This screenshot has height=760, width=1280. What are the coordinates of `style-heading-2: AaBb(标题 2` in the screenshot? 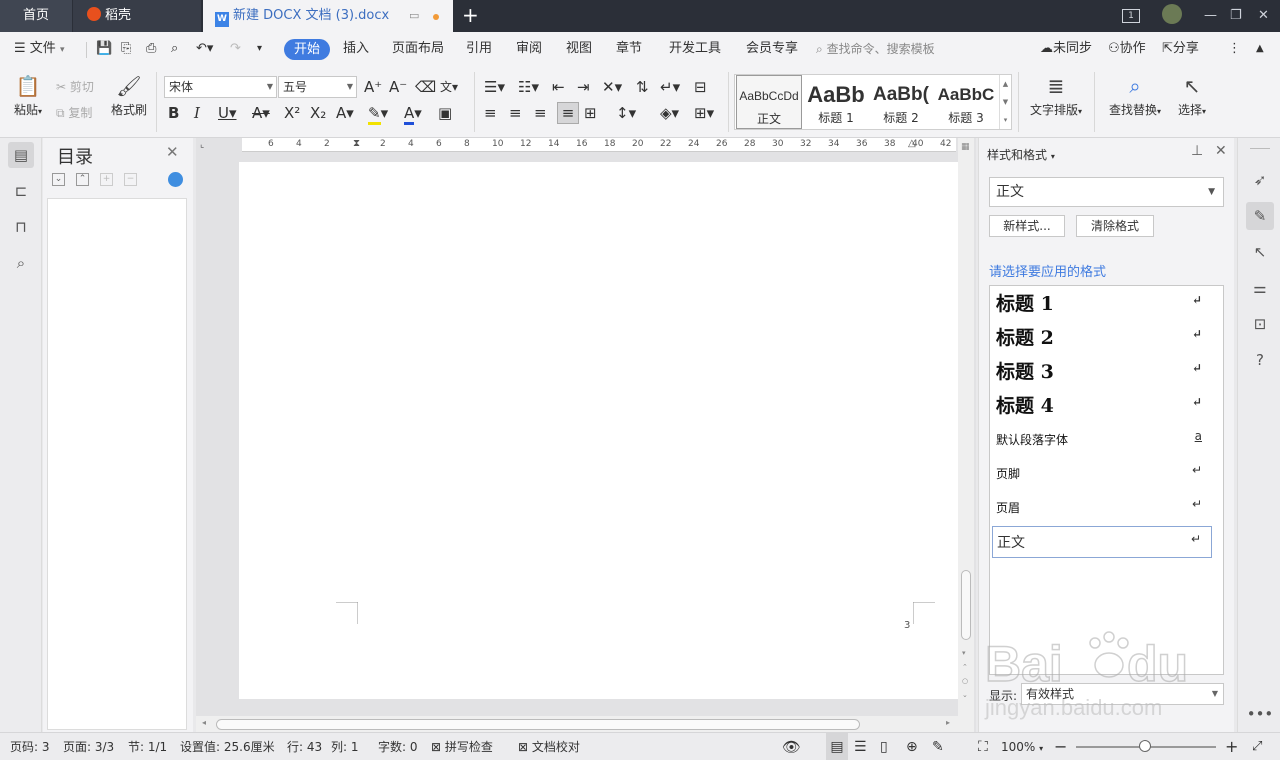 It's located at (901, 102).